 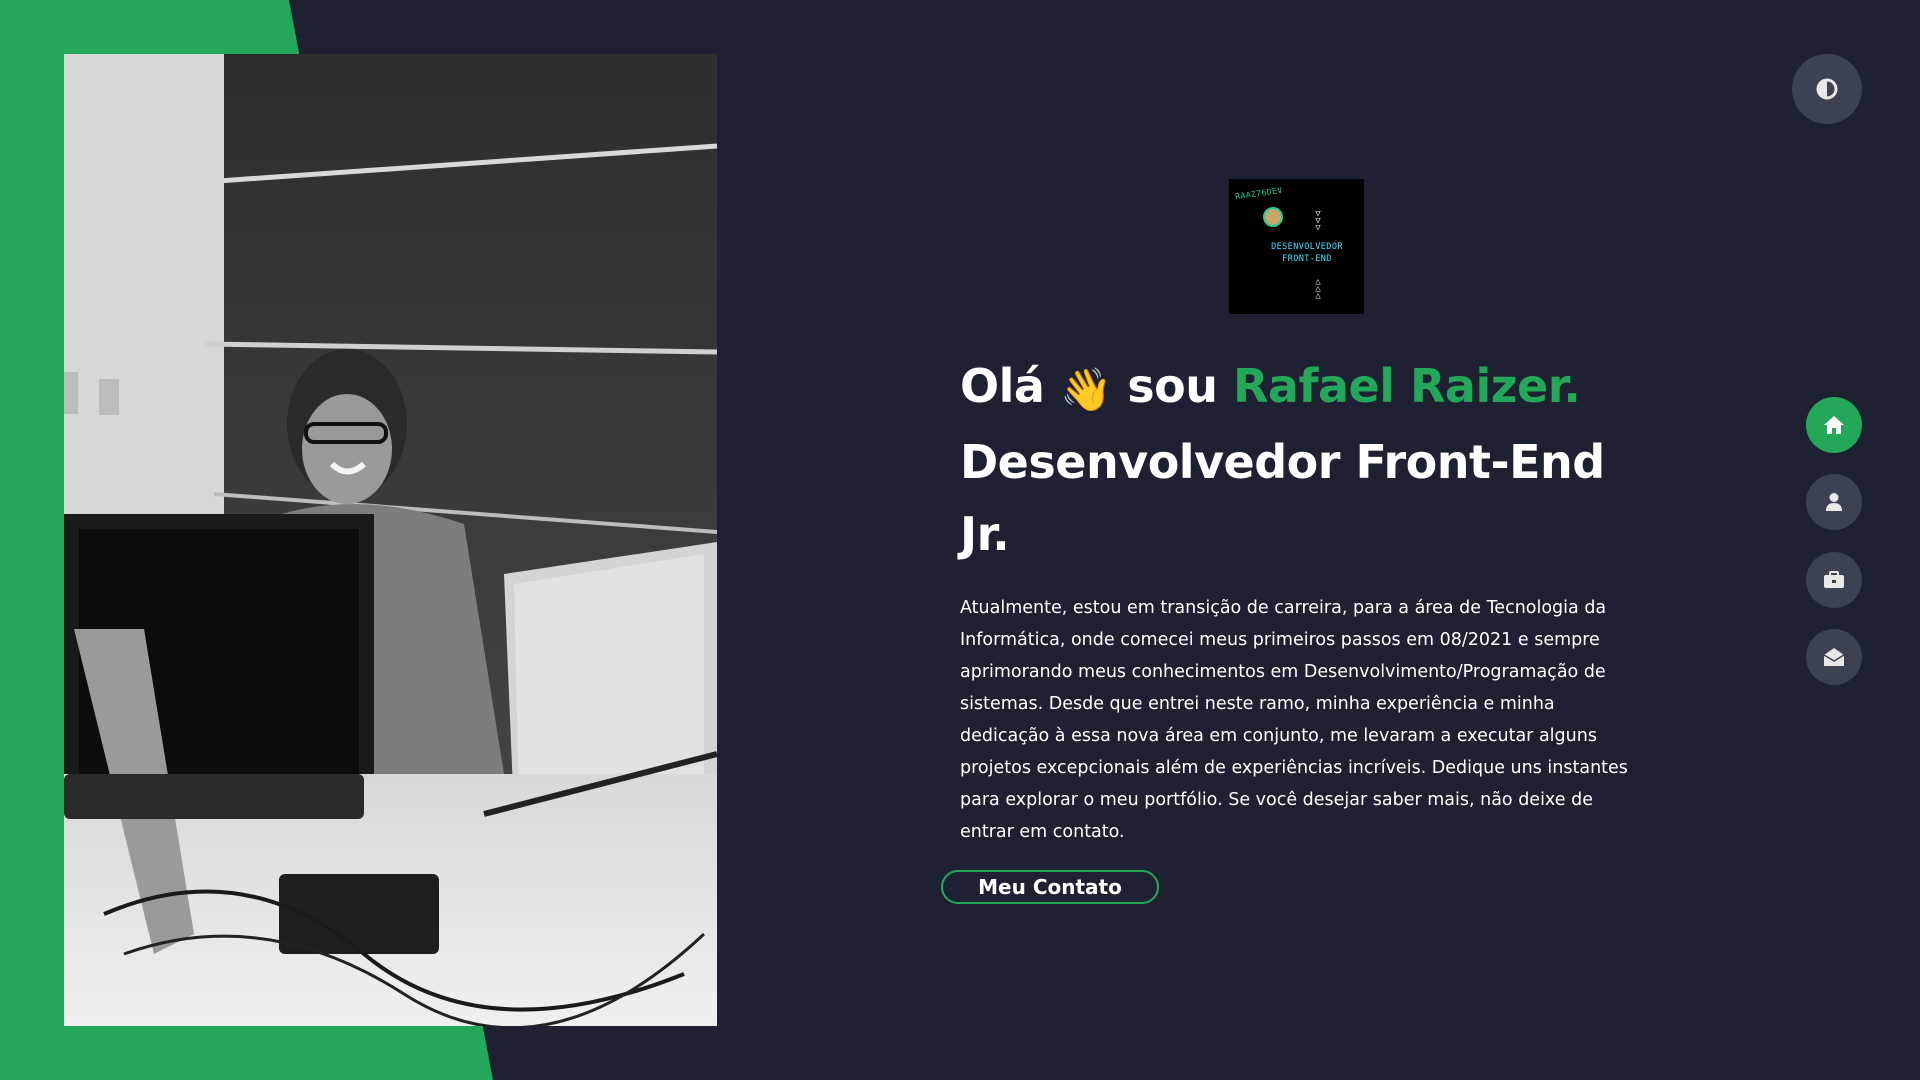 I want to click on hero-role: Desenvolvedor Front-End Jr., so click(x=1282, y=498).